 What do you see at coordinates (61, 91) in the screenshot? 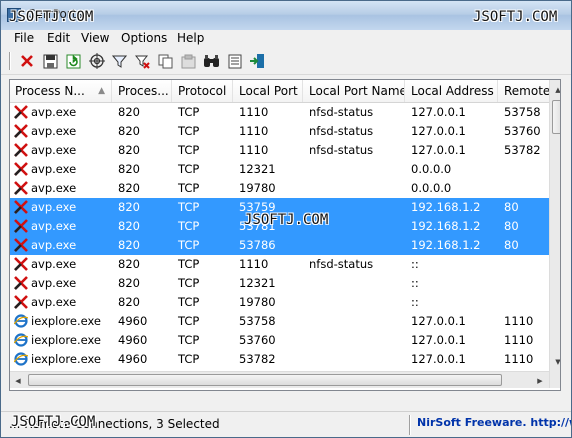
I see `column-process-name: Process N... ▲` at bounding box center [61, 91].